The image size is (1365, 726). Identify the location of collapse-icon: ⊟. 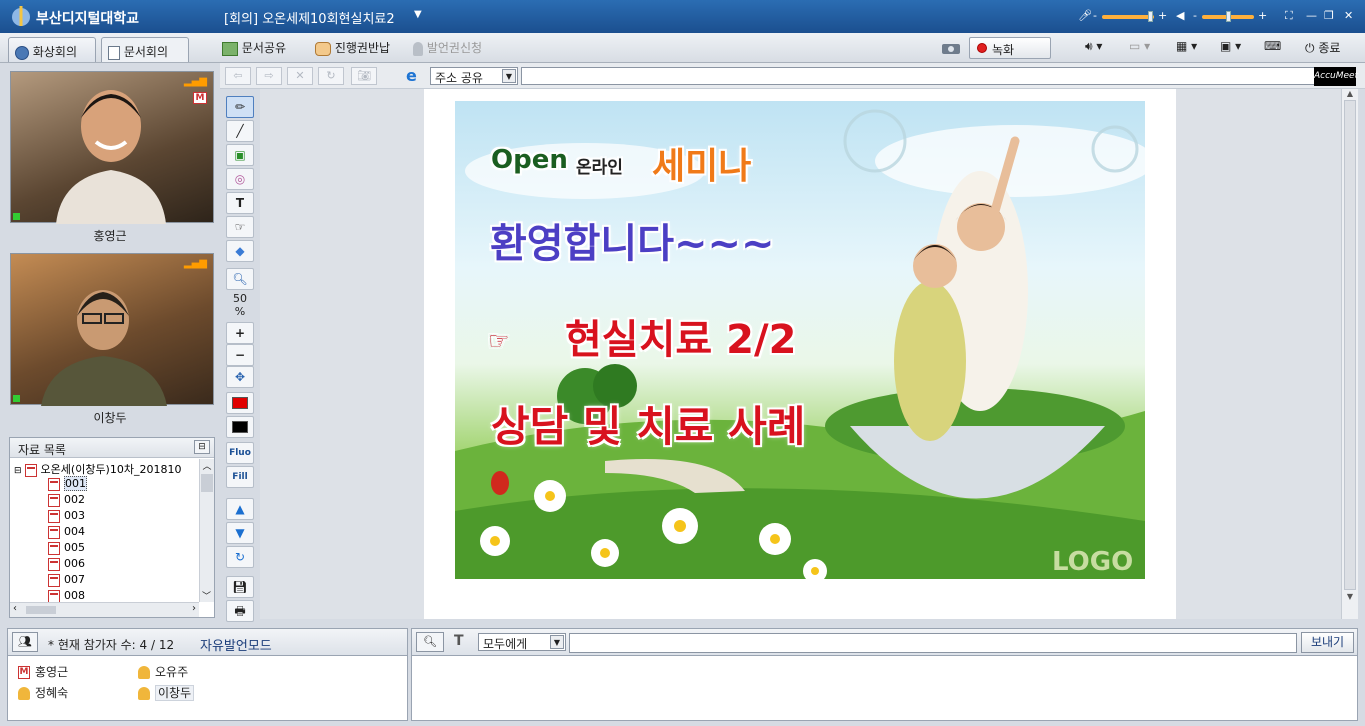
(18, 471).